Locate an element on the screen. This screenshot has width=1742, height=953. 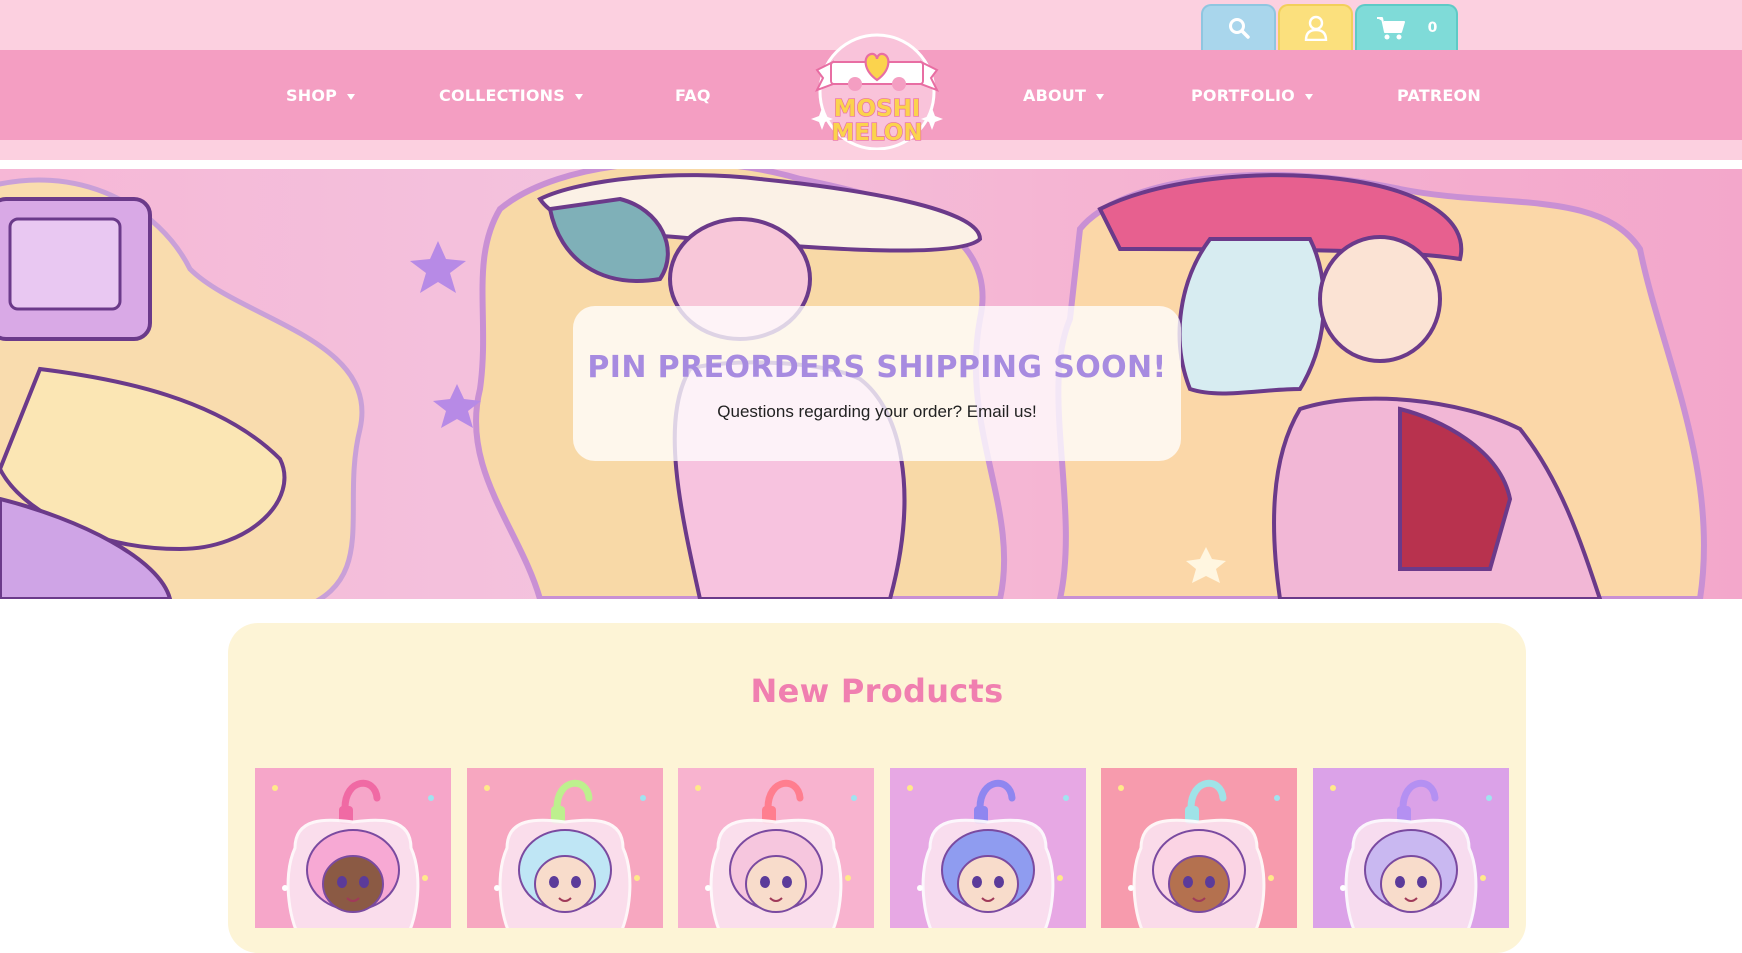
nav-faq-label: FAQ is located at coordinates (693, 95).